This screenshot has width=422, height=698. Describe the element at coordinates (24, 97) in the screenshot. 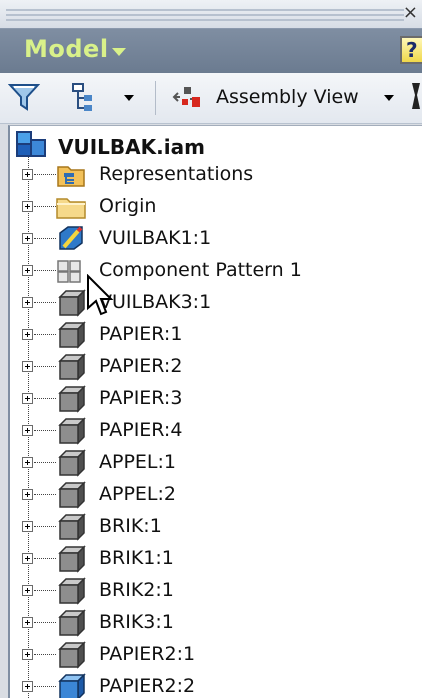

I see `filter-icon` at that location.